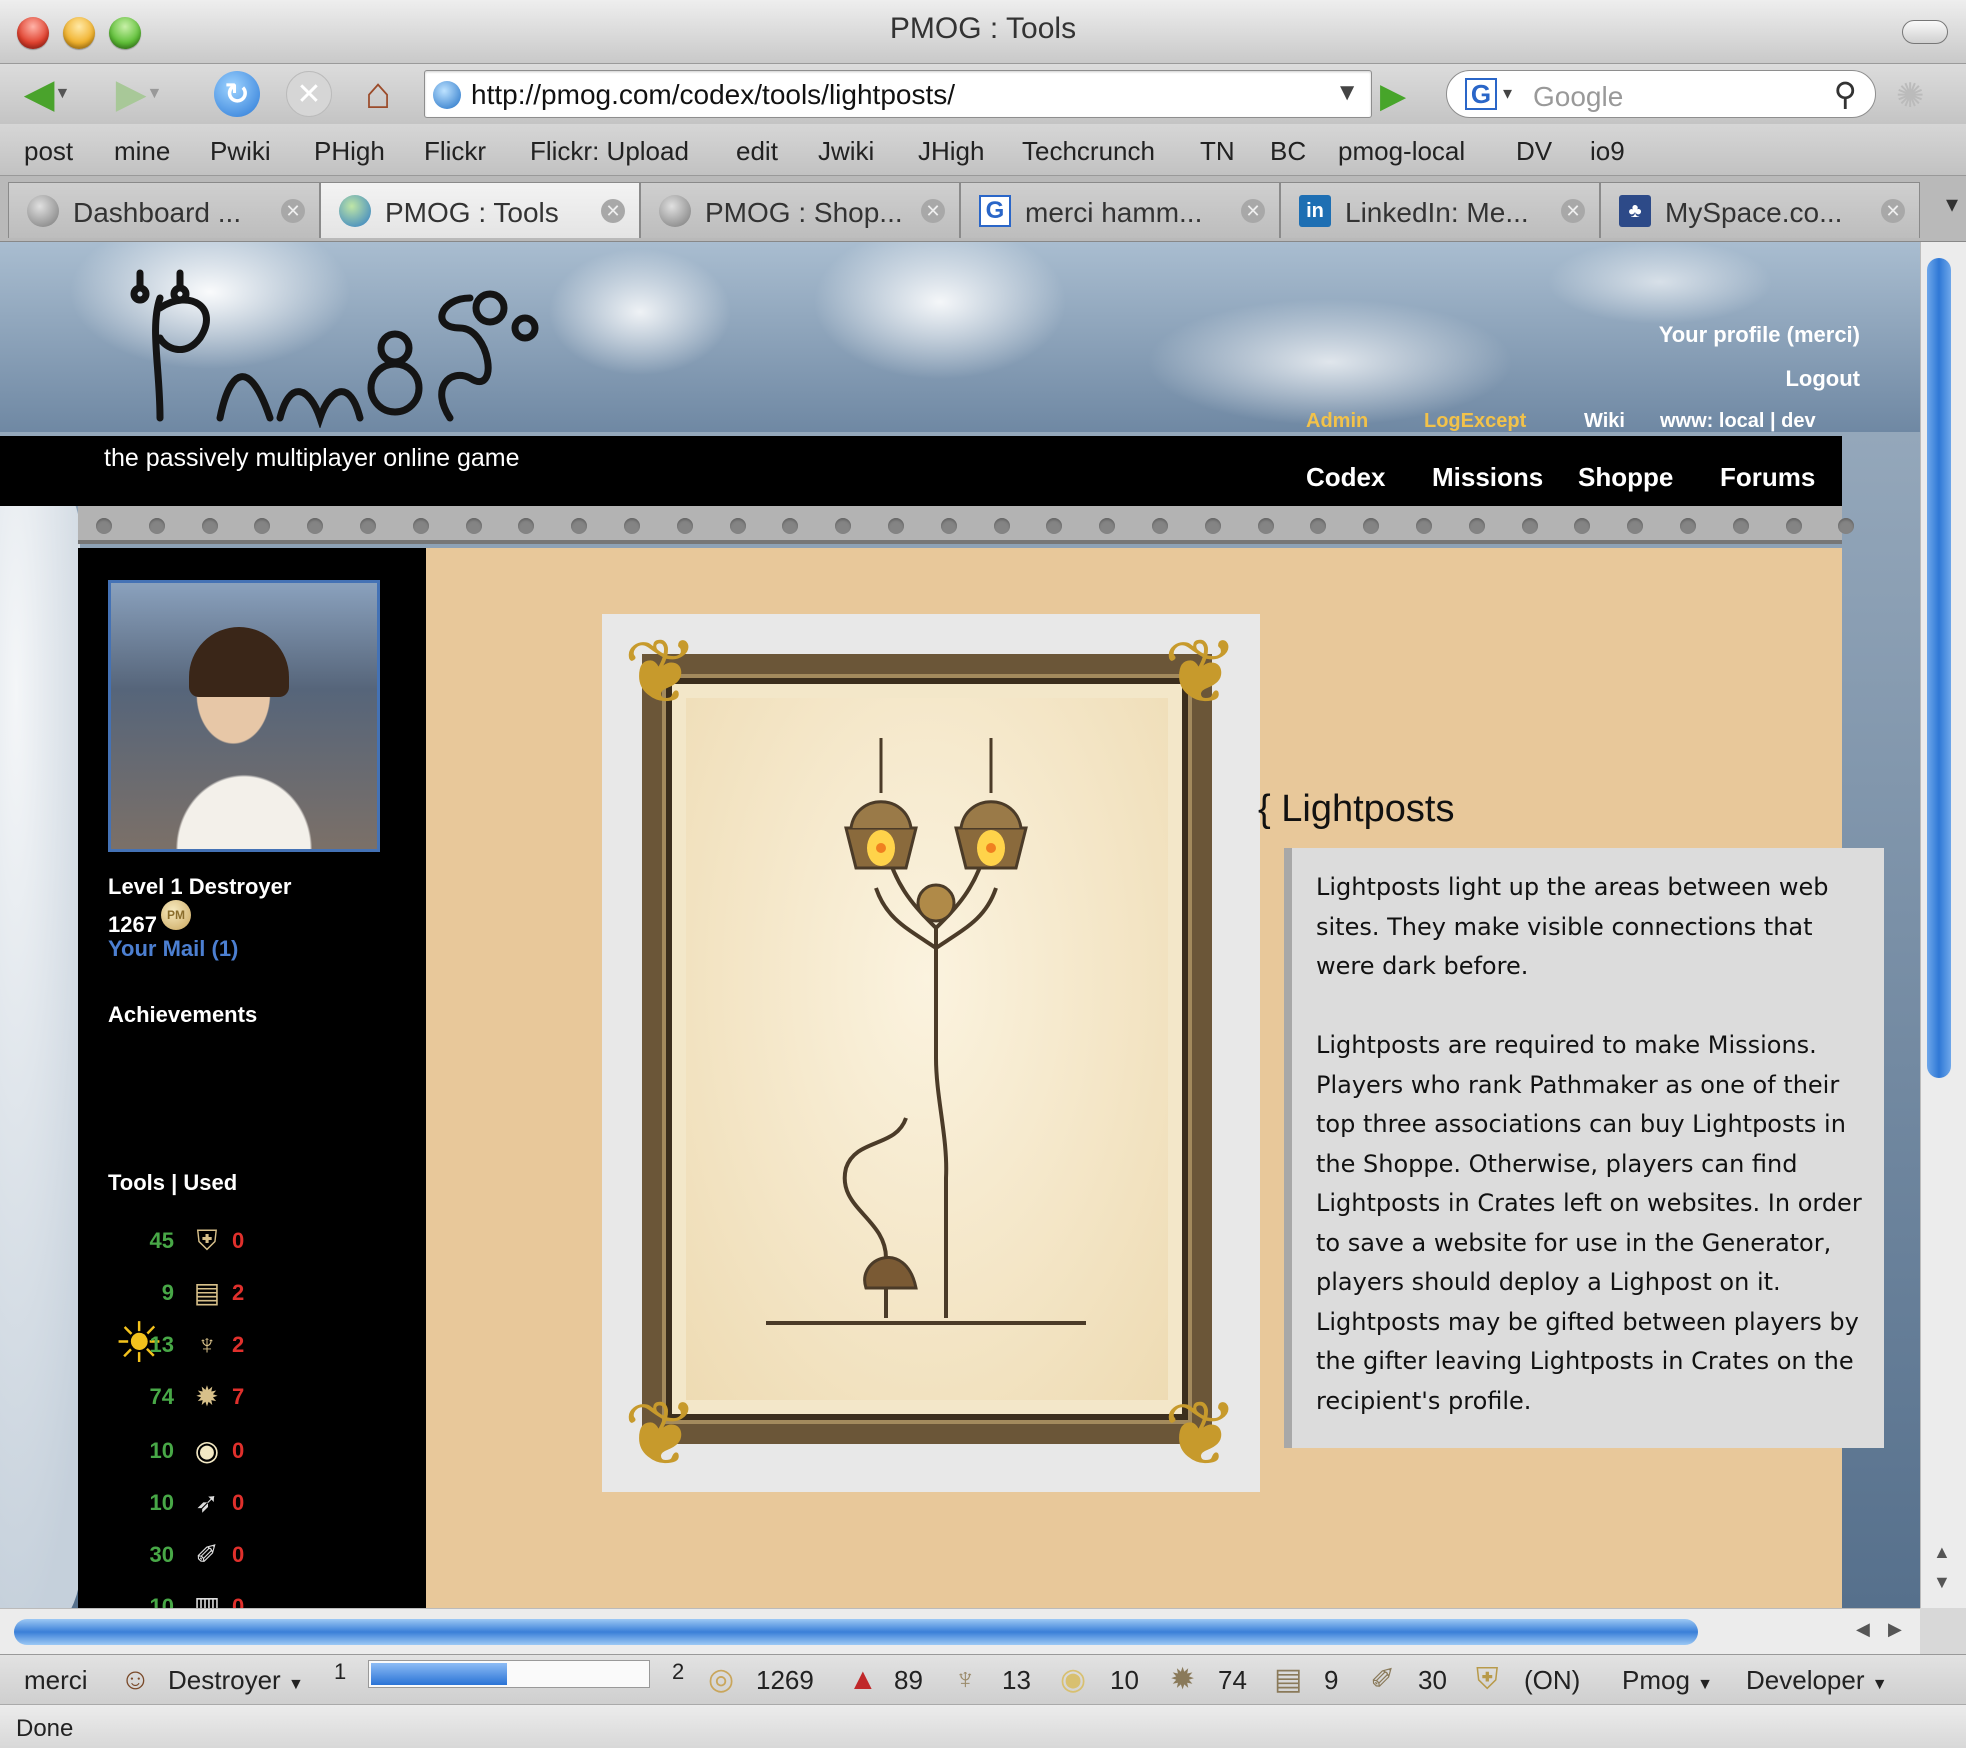 Image resolution: width=1966 pixels, height=1748 pixels. Describe the element at coordinates (1182, 1680) in the screenshot. I see `mine-icon: ✹` at that location.